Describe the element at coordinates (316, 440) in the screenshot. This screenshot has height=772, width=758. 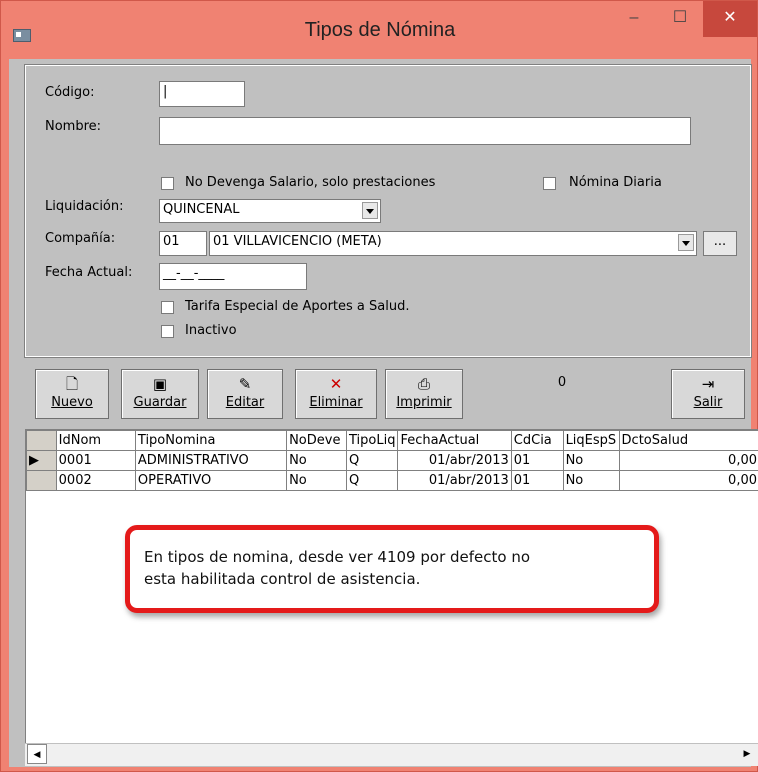
I see `column-header: NoDeve` at that location.